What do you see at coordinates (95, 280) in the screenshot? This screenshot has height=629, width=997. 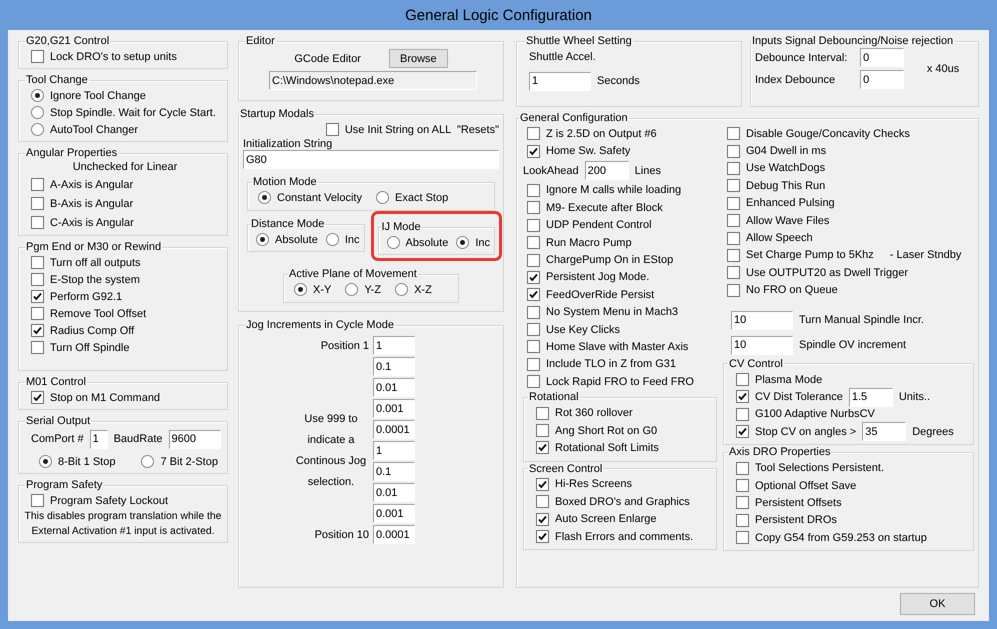 I see `checkbox-label: E-Stop the system` at bounding box center [95, 280].